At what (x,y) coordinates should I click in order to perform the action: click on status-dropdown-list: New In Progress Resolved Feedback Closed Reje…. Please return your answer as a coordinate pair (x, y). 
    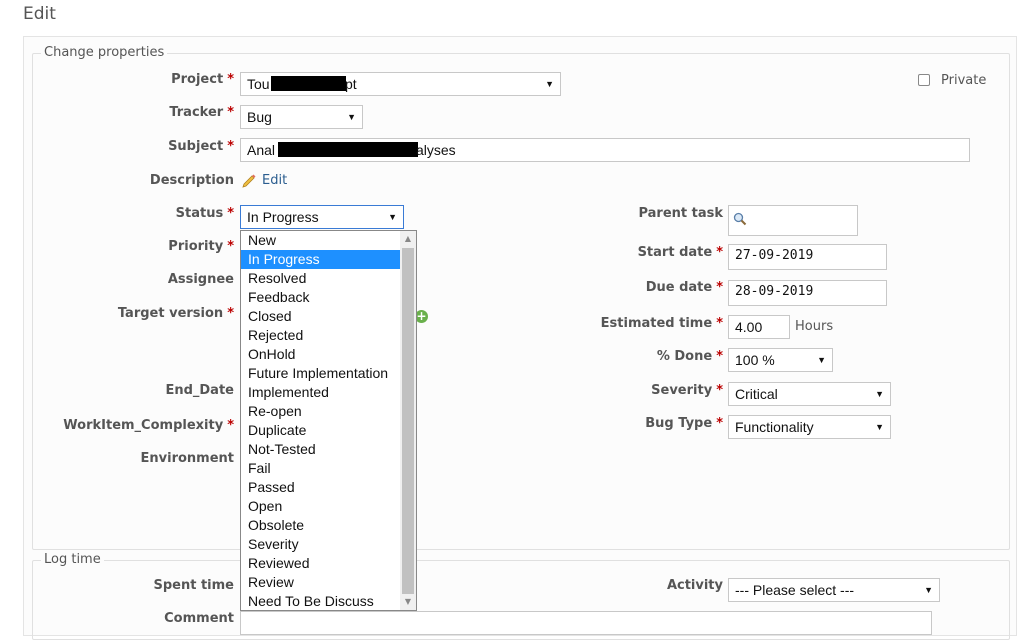
    Looking at the image, I should click on (328, 420).